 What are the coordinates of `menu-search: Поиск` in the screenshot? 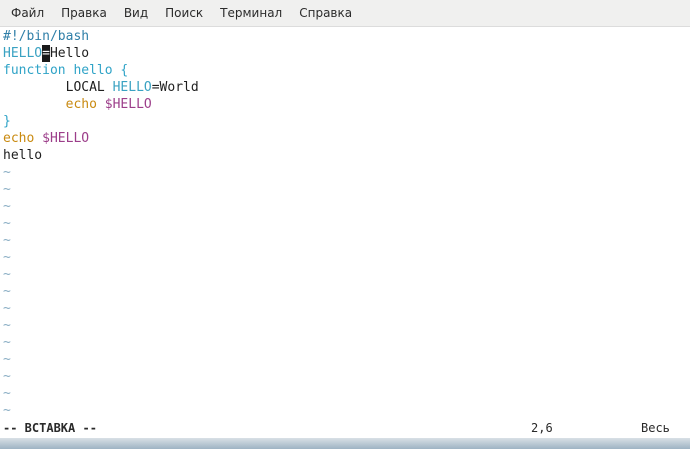 It's located at (184, 13).